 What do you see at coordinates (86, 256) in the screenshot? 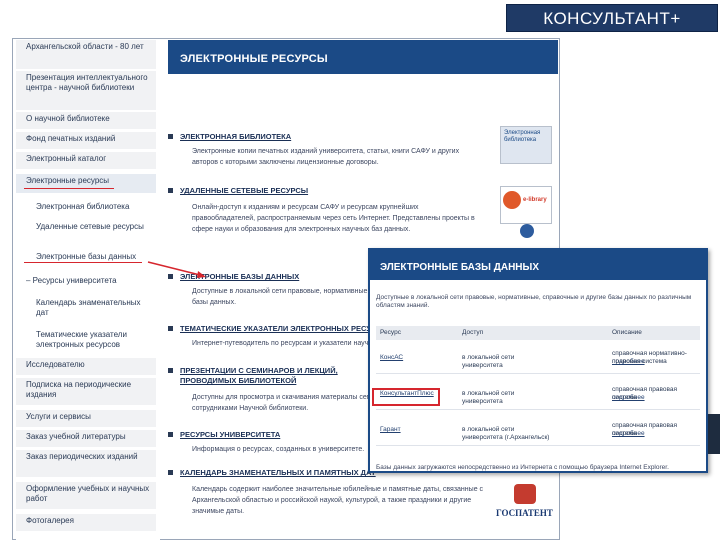
I see `sidebar-item-label: Электронные базы данных` at bounding box center [86, 256].